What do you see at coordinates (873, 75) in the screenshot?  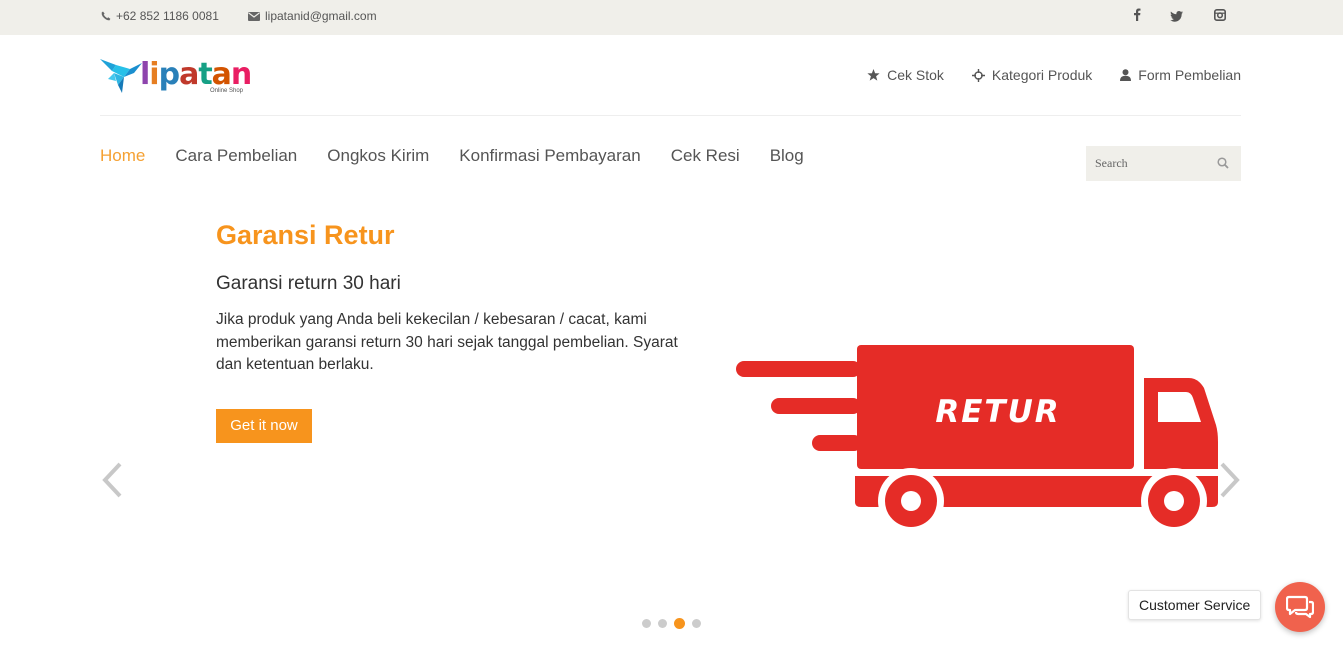 I see `star-icon` at bounding box center [873, 75].